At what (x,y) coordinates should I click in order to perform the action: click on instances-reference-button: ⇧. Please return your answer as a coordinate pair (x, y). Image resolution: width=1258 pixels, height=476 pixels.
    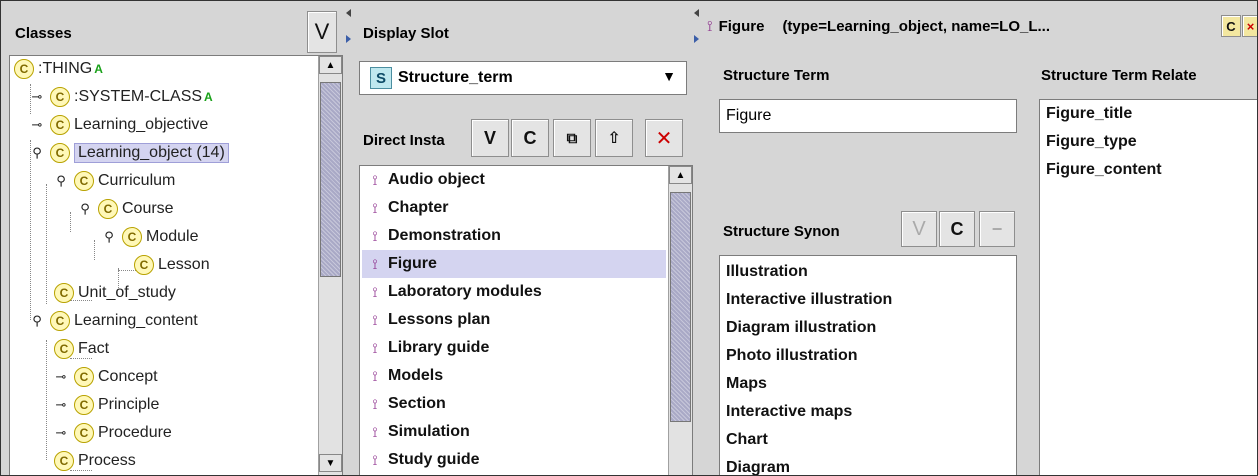
    Looking at the image, I should click on (614, 138).